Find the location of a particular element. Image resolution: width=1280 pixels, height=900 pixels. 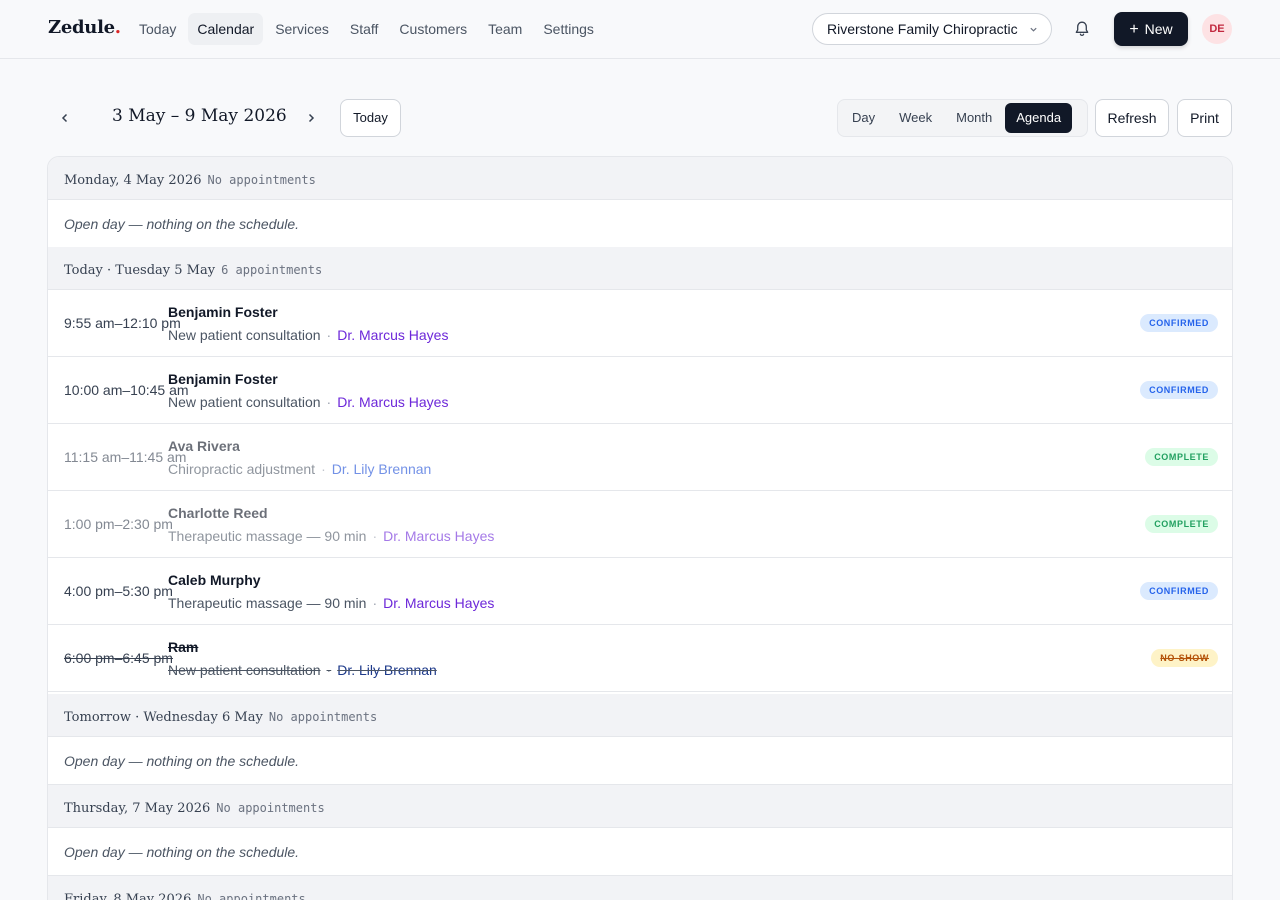

day-header: Today · Tuesday 5 May 6 appointments is located at coordinates (640, 268).